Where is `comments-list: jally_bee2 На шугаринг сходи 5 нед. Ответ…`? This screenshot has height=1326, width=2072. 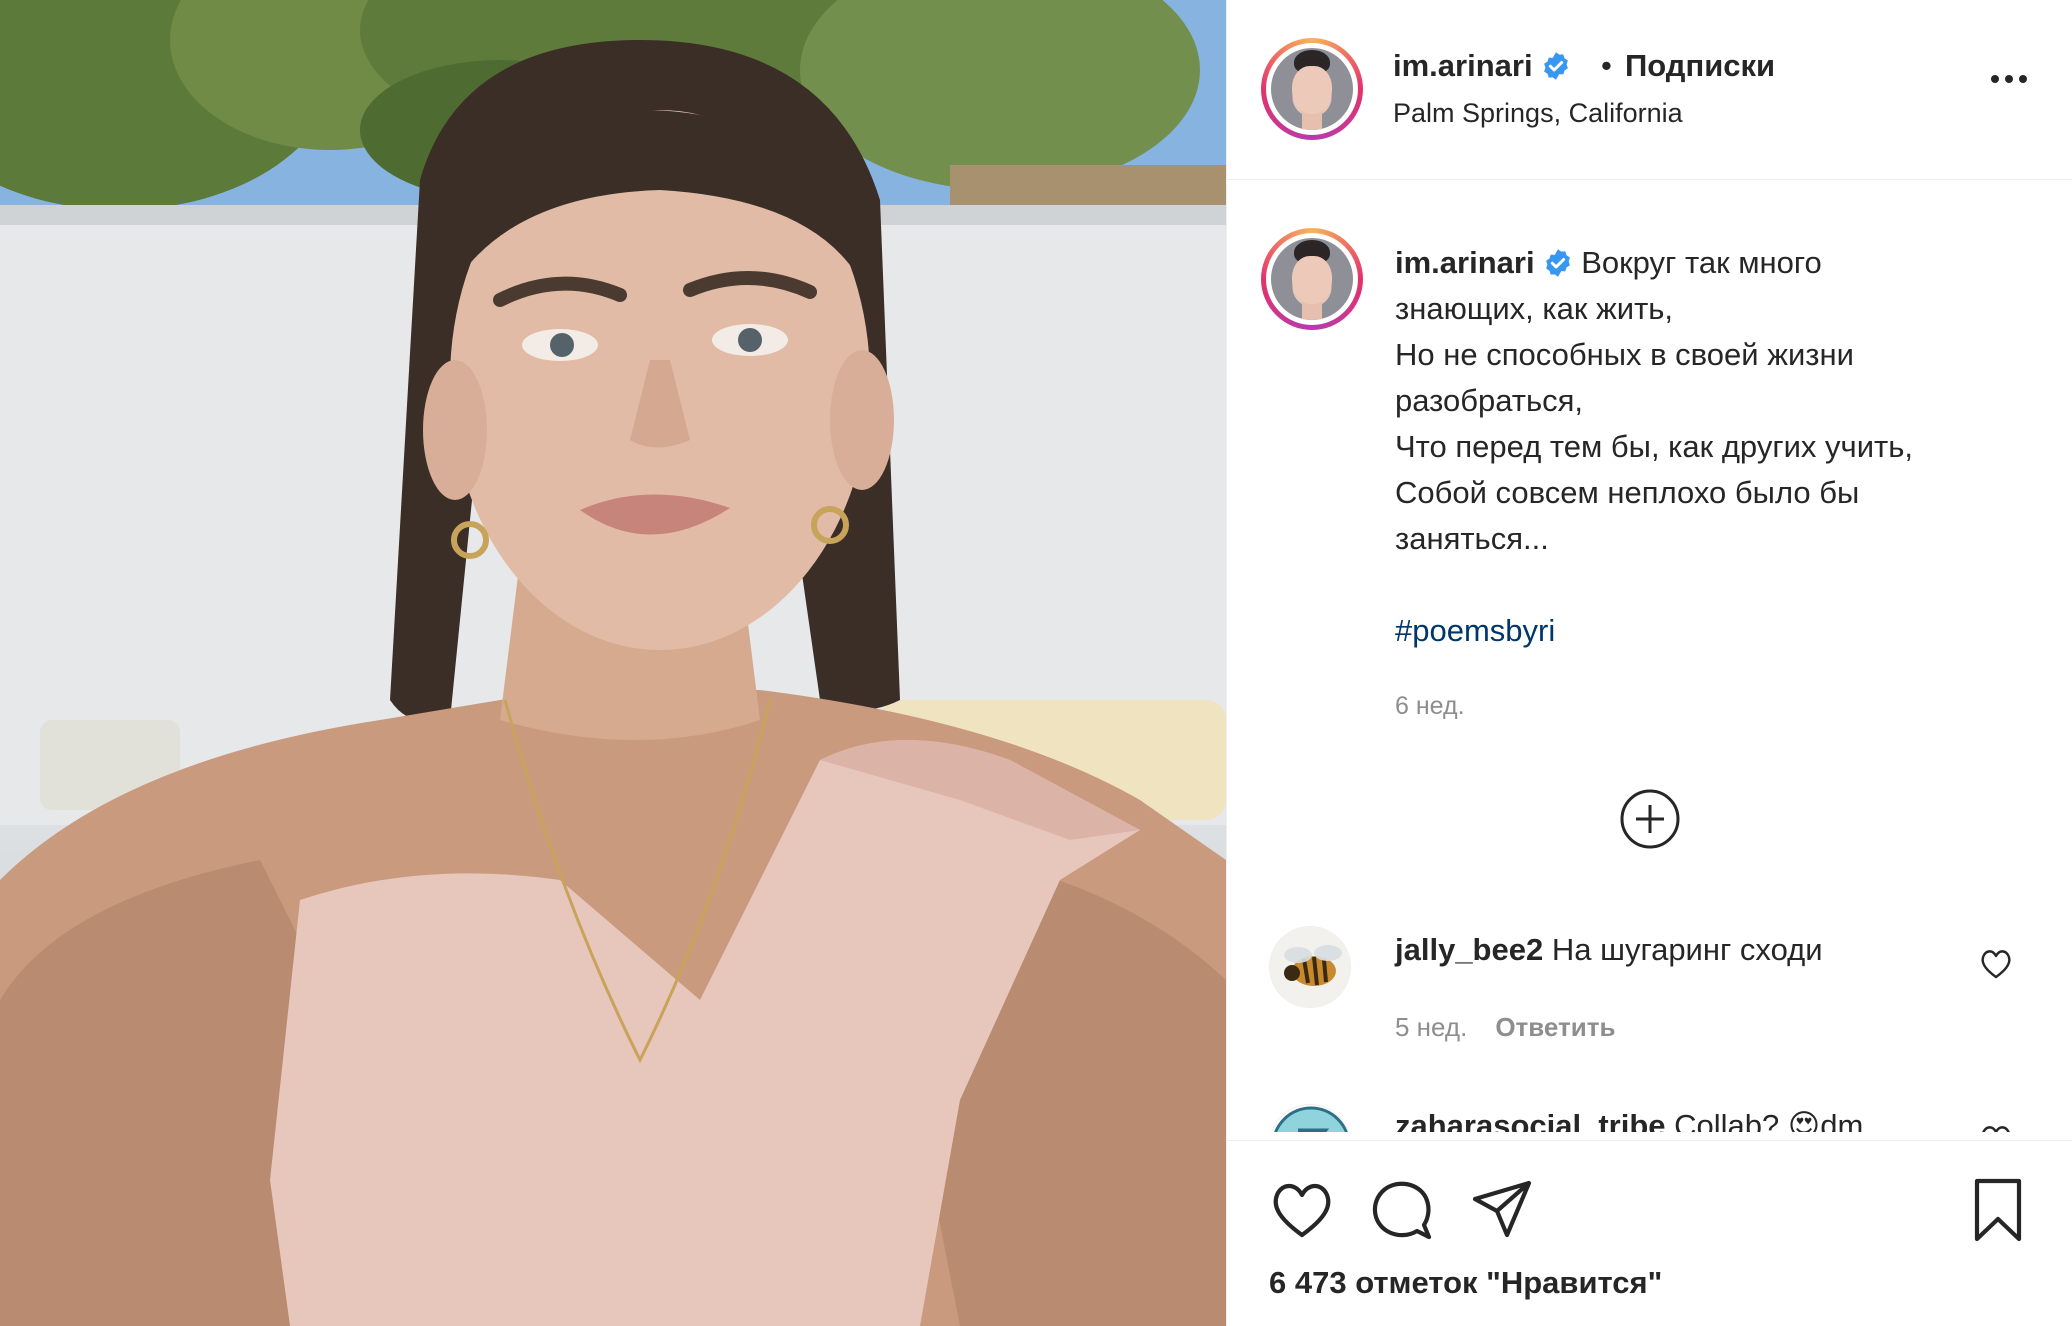
comments-list: jally_bee2 На шугаринг сходи 5 нед. Ответ… is located at coordinates (1649, 1016).